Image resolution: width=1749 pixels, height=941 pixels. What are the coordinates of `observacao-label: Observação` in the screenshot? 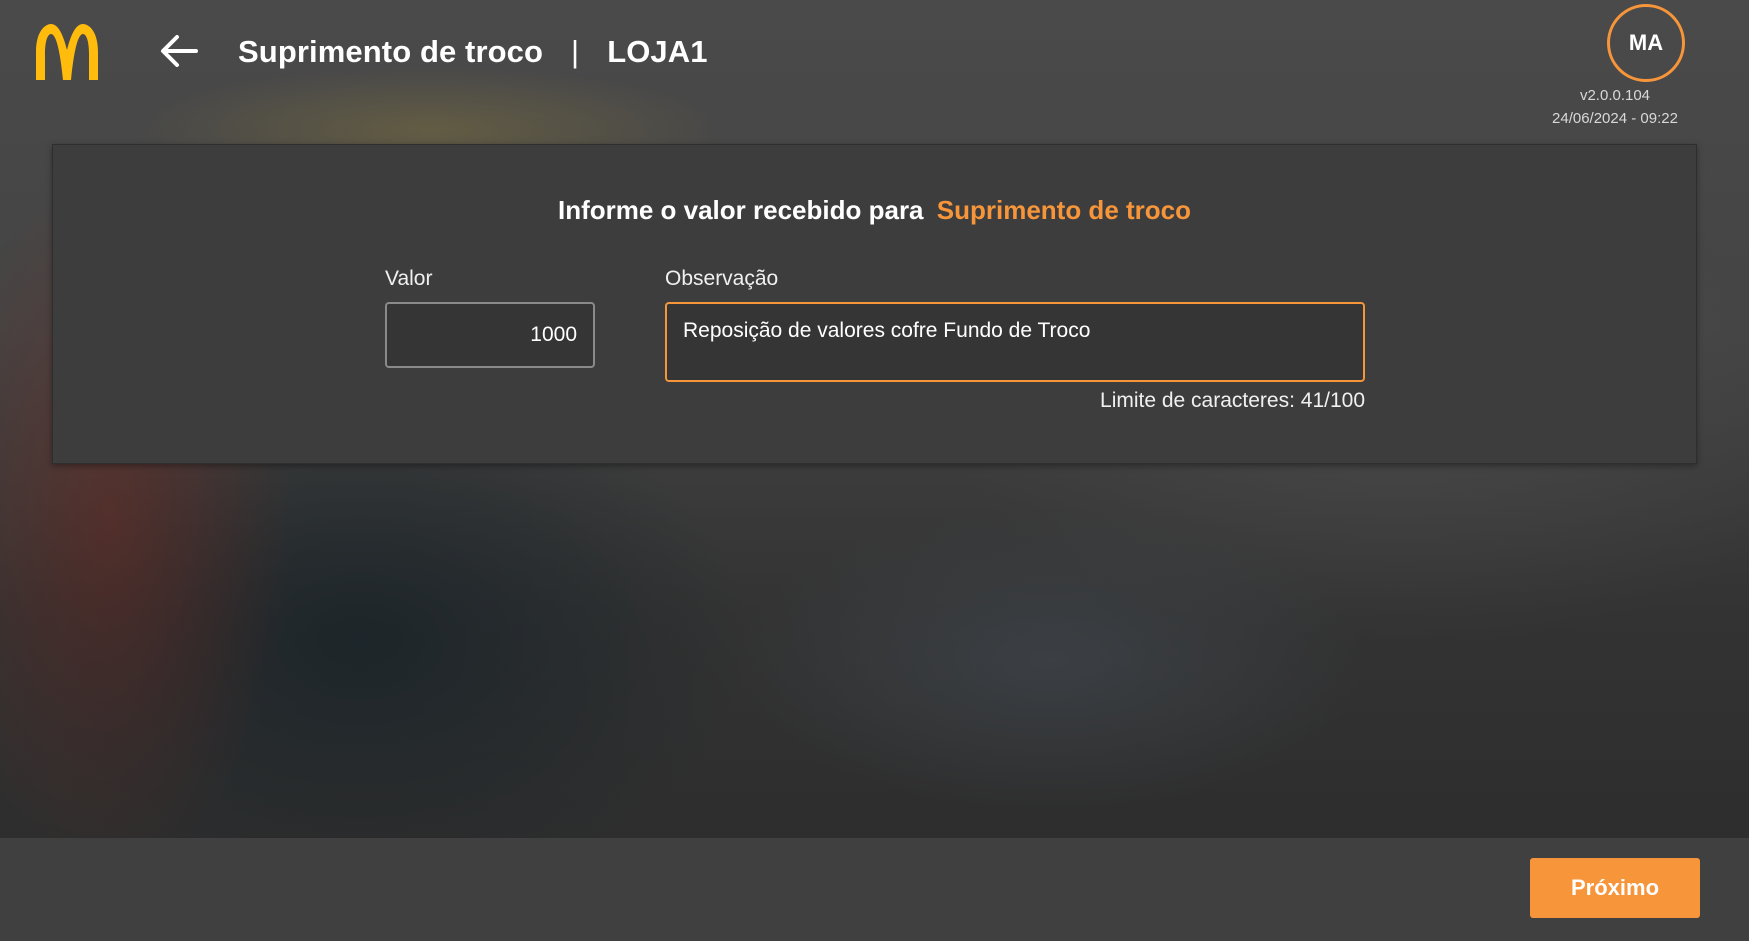 It's located at (722, 278).